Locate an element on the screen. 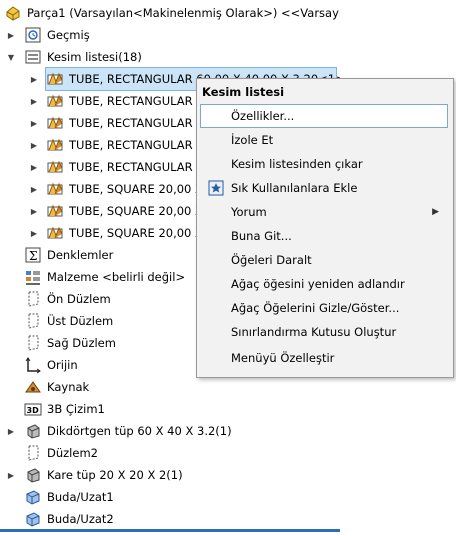 The width and height of the screenshot is (456, 536). menu-item-remove-from-cutlist: Kesim listesinden çıkar is located at coordinates (324, 164).